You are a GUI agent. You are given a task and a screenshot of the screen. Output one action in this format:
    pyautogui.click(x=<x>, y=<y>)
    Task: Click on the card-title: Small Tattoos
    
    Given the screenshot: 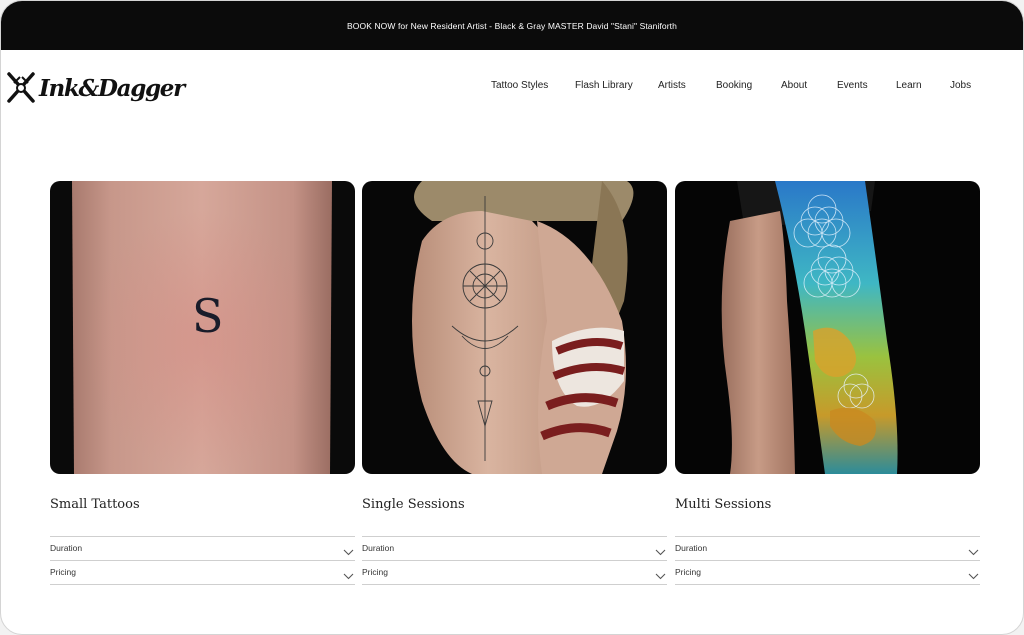 What is the action you would take?
    pyautogui.click(x=95, y=504)
    